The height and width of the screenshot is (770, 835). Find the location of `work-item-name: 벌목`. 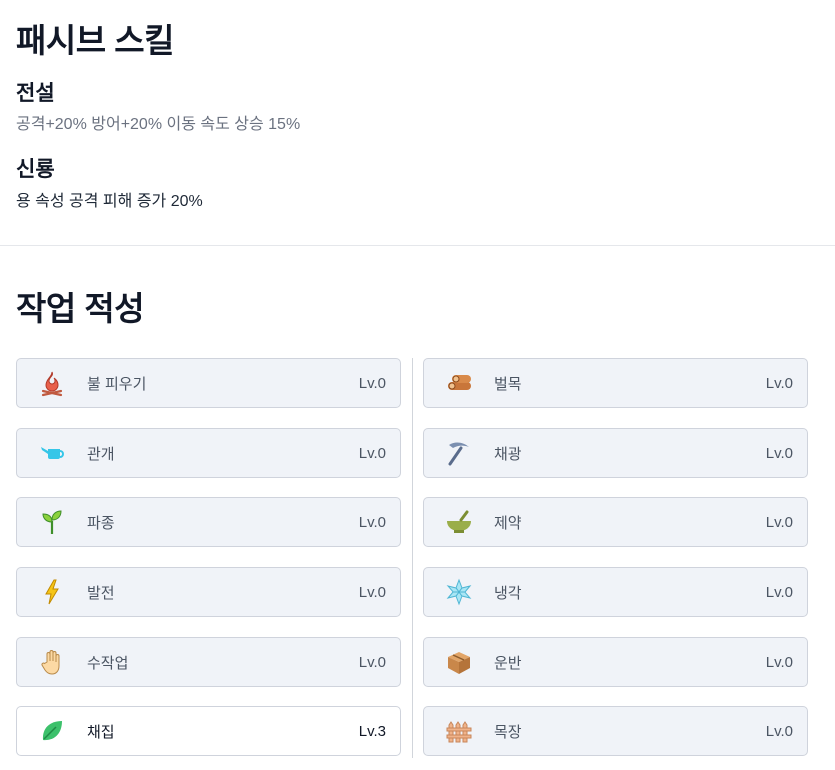

work-item-name: 벌목 is located at coordinates (508, 384).